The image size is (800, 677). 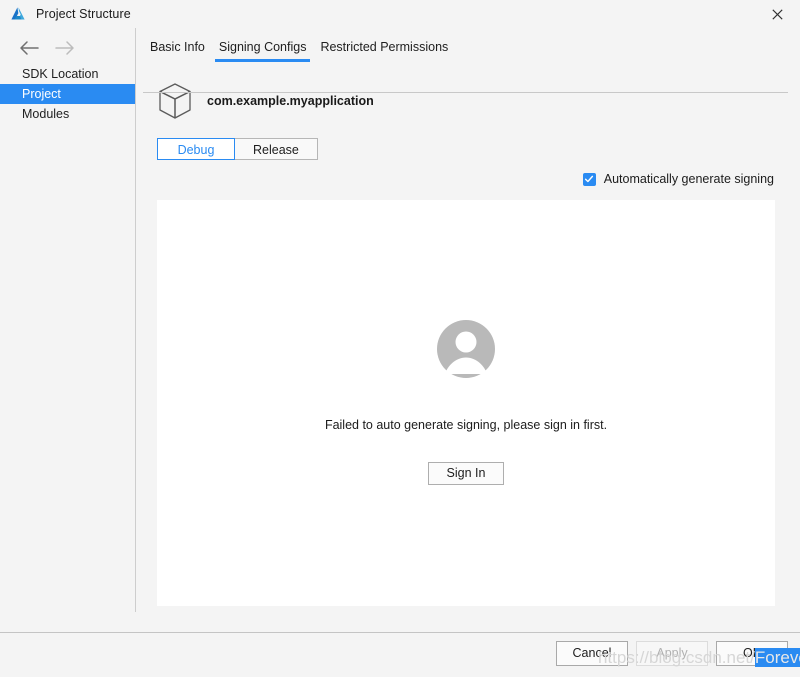 What do you see at coordinates (262, 47) in the screenshot?
I see `tab-label: Signing Configs` at bounding box center [262, 47].